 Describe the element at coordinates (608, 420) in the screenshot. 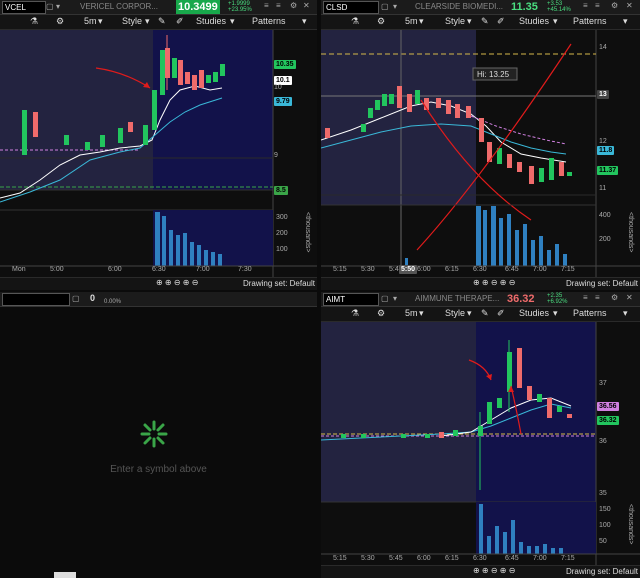

I see `price-tag-last: 36.32` at that location.